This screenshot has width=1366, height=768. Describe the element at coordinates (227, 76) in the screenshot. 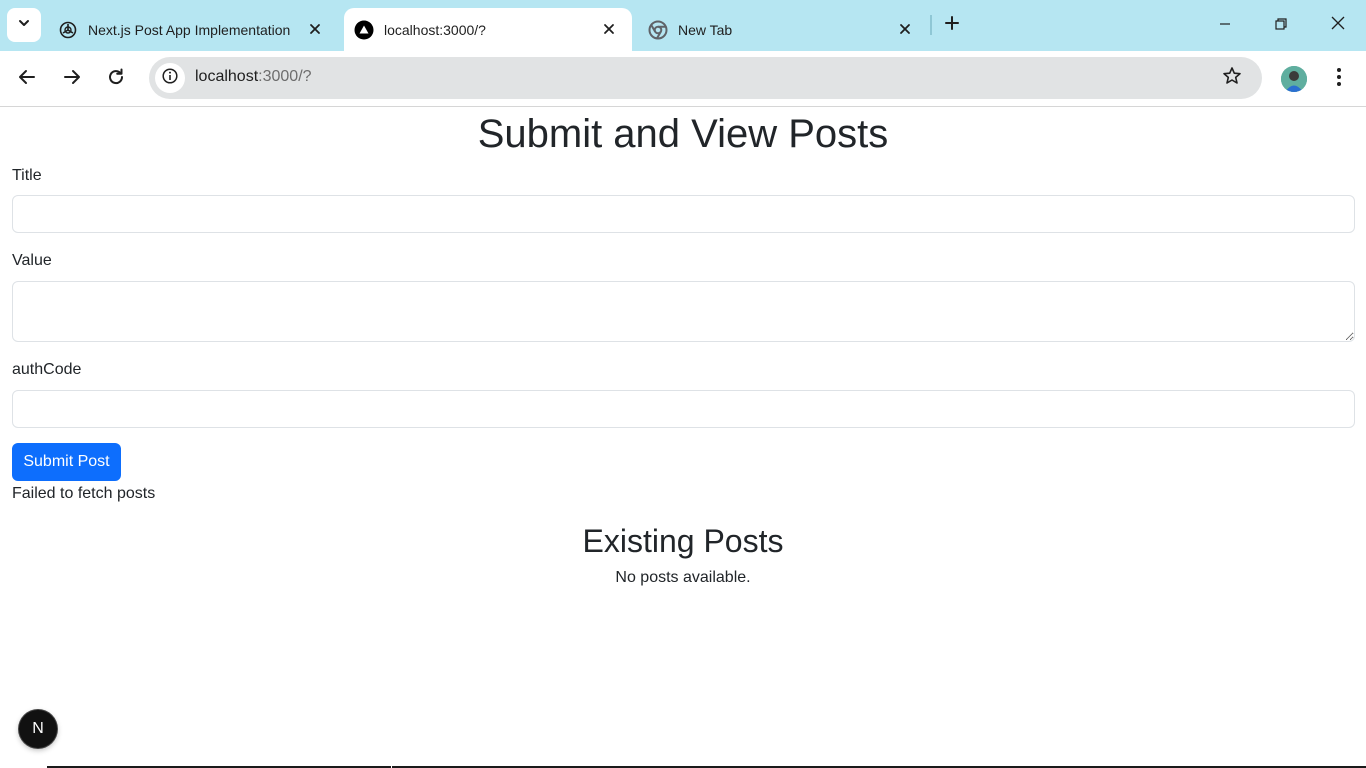

I see `url-host: localhost` at that location.